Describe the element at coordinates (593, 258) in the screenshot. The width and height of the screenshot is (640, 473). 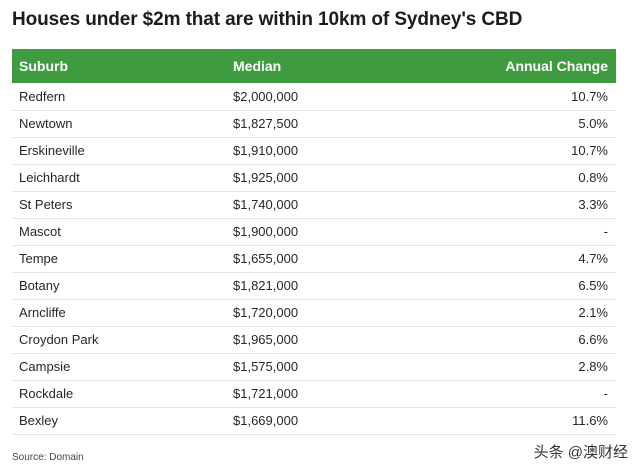
I see `cell-annual-change: 4.7%` at that location.